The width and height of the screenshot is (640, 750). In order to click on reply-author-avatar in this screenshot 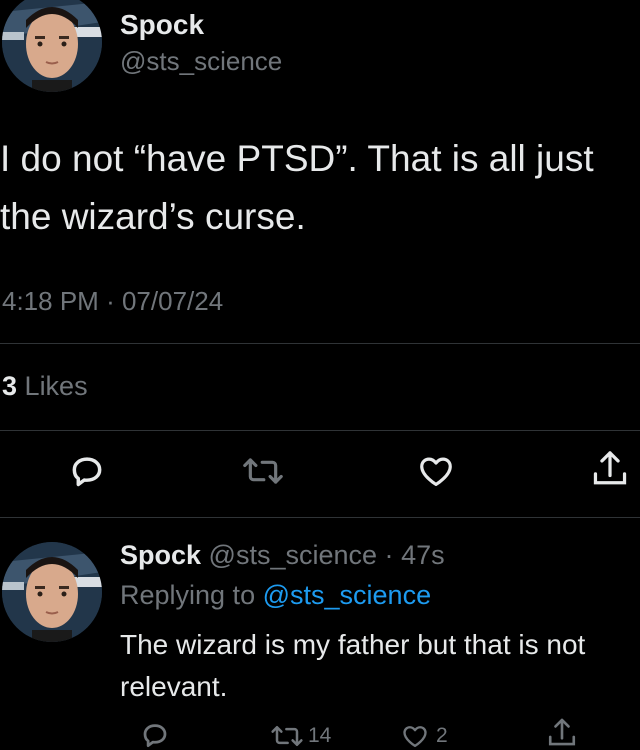, I will do `click(52, 592)`.